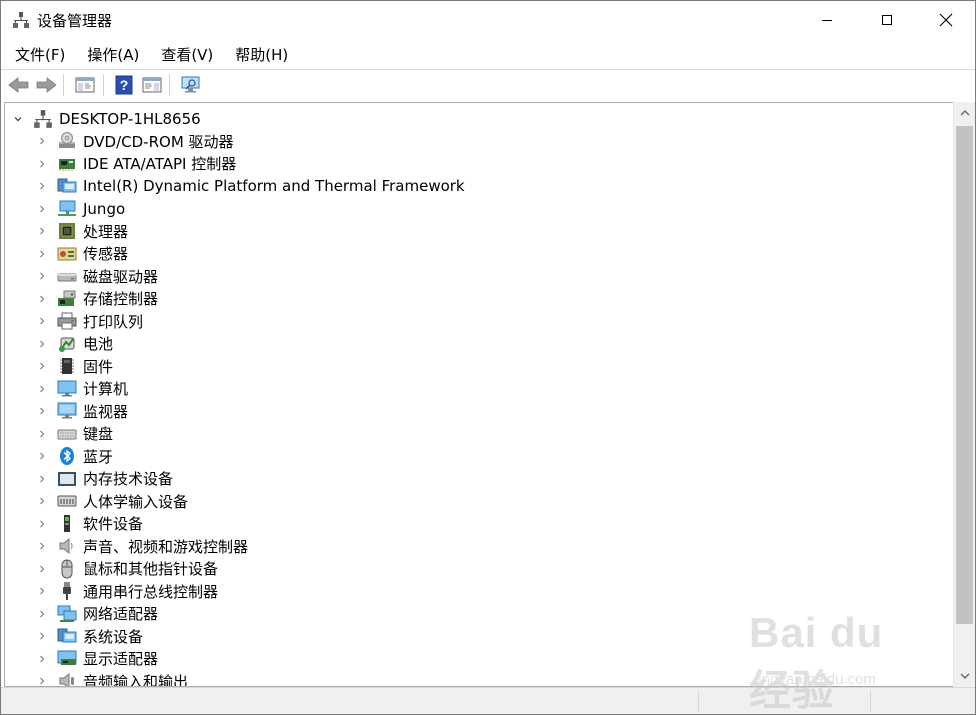 The image size is (976, 715). Describe the element at coordinates (74, 344) in the screenshot. I see `tree-item: 电池` at that location.